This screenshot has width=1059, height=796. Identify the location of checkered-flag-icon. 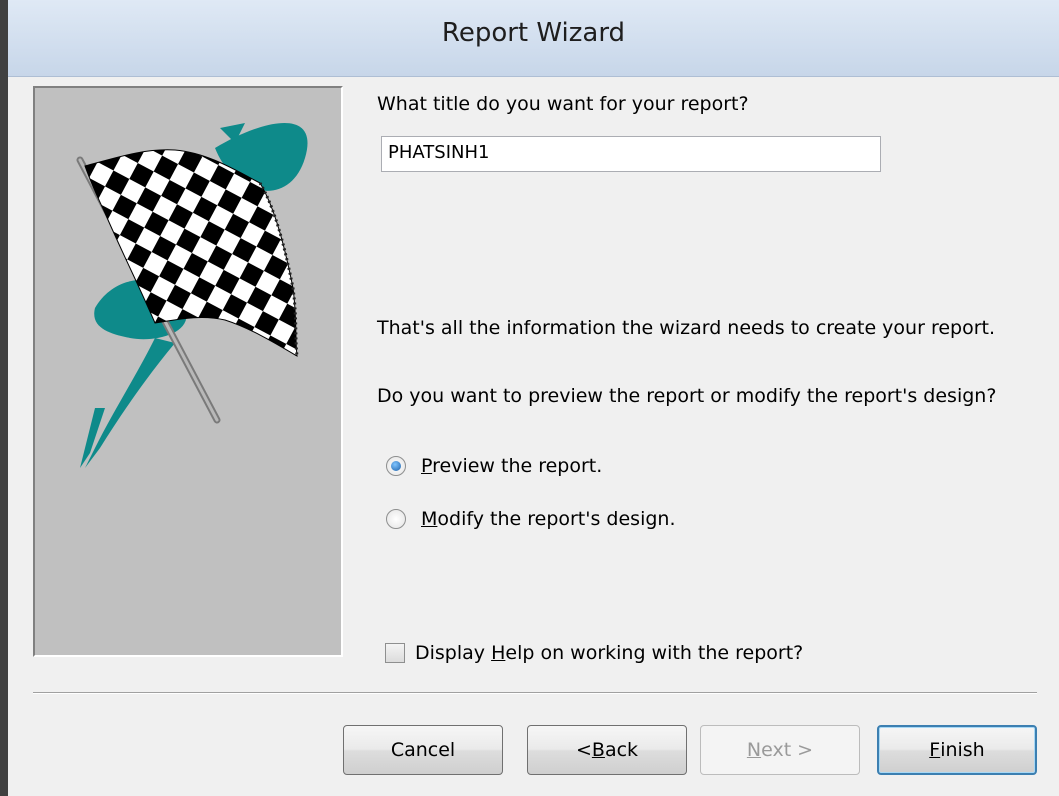
(192, 295).